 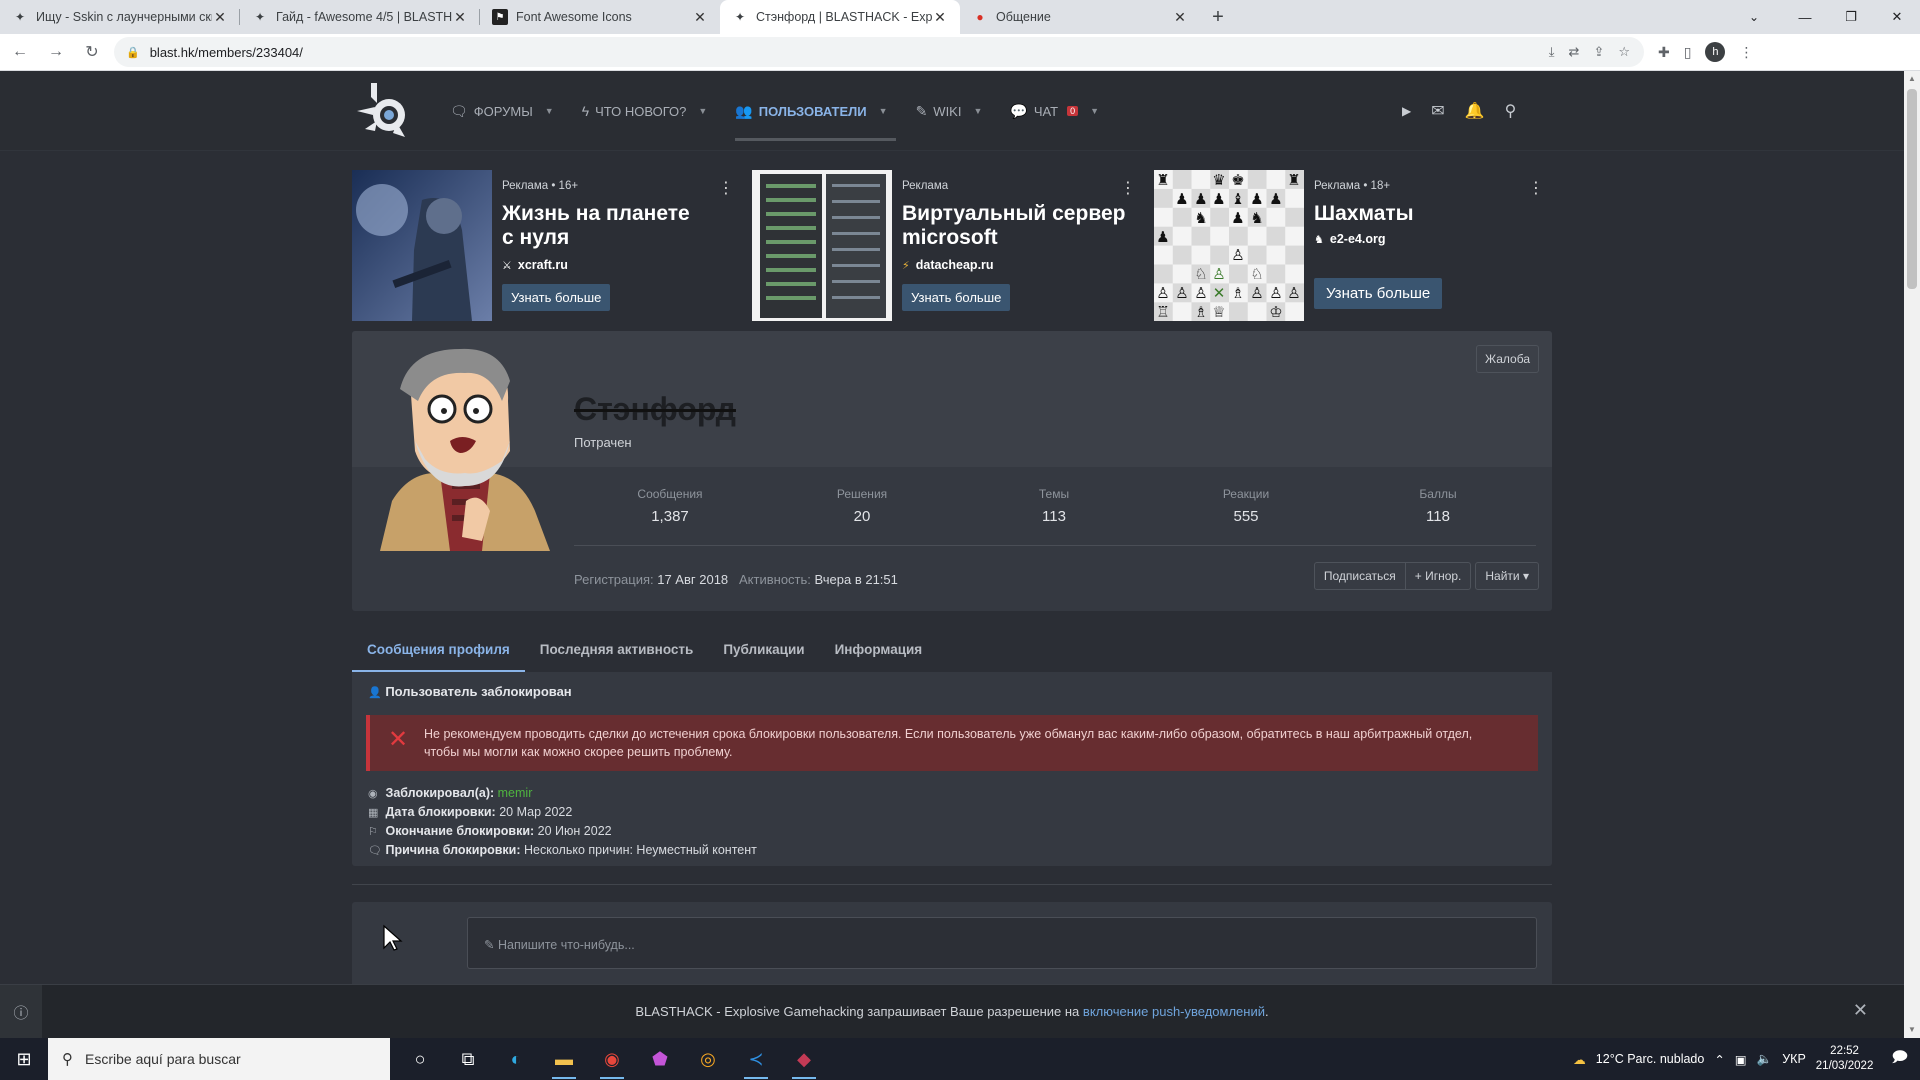 I want to click on volume-icon: 🔈, so click(x=1765, y=1059).